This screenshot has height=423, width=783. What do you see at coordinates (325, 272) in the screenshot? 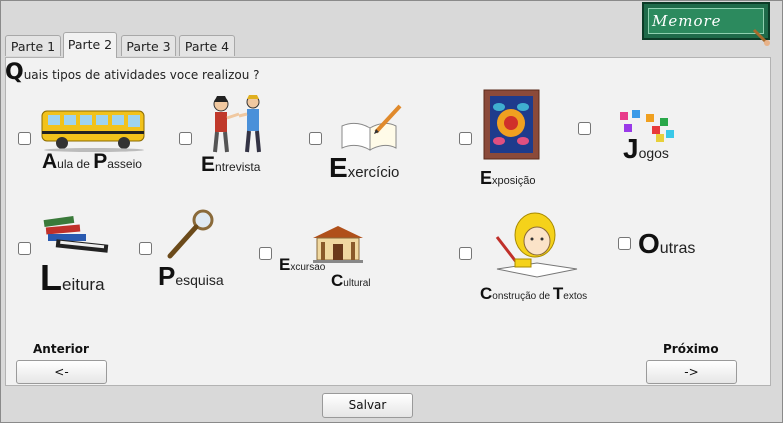
I see `label-excursao-cultural: Excursao Cultural` at bounding box center [325, 272].